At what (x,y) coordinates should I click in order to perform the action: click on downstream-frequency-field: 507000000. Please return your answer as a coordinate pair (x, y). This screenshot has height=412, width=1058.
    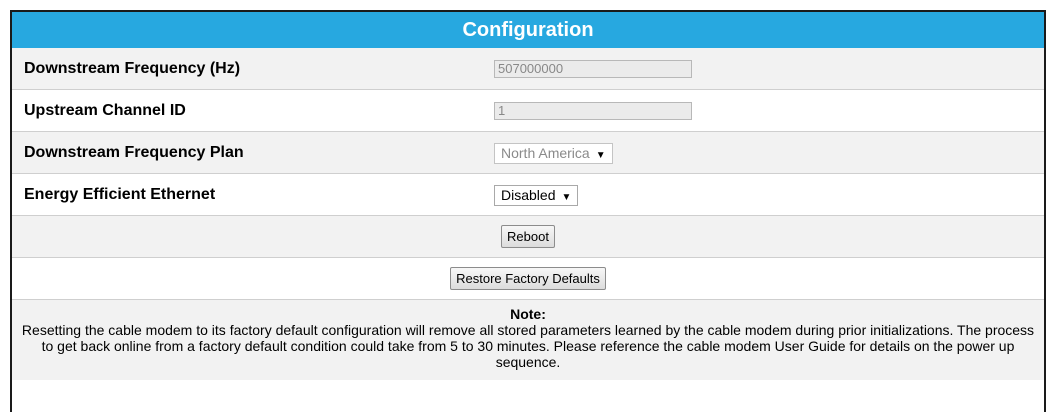
    Looking at the image, I should click on (593, 69).